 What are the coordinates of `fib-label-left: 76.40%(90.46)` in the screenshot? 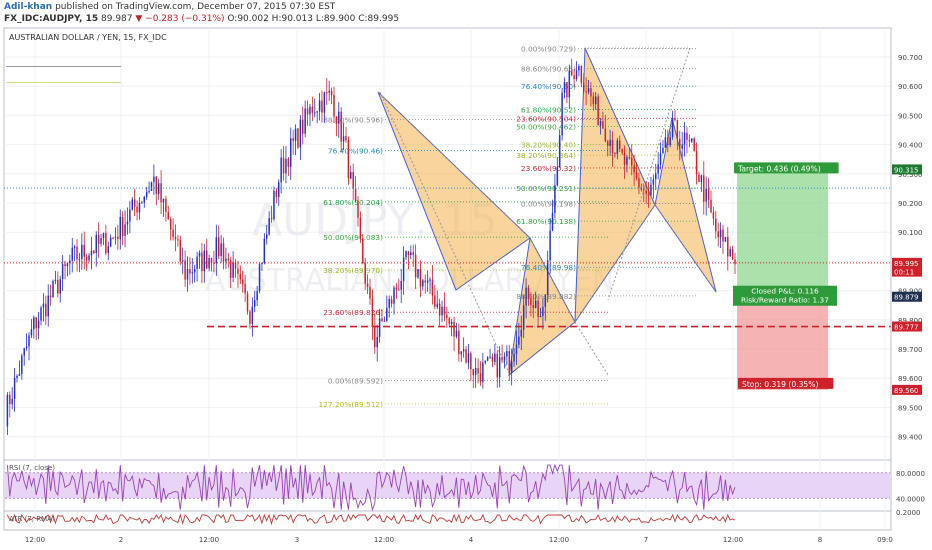 It's located at (355, 150).